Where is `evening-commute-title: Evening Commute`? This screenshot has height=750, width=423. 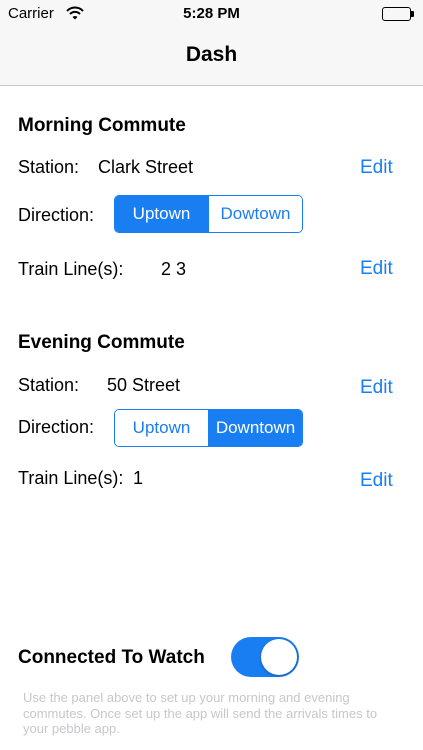 evening-commute-title: Evening Commute is located at coordinates (101, 342).